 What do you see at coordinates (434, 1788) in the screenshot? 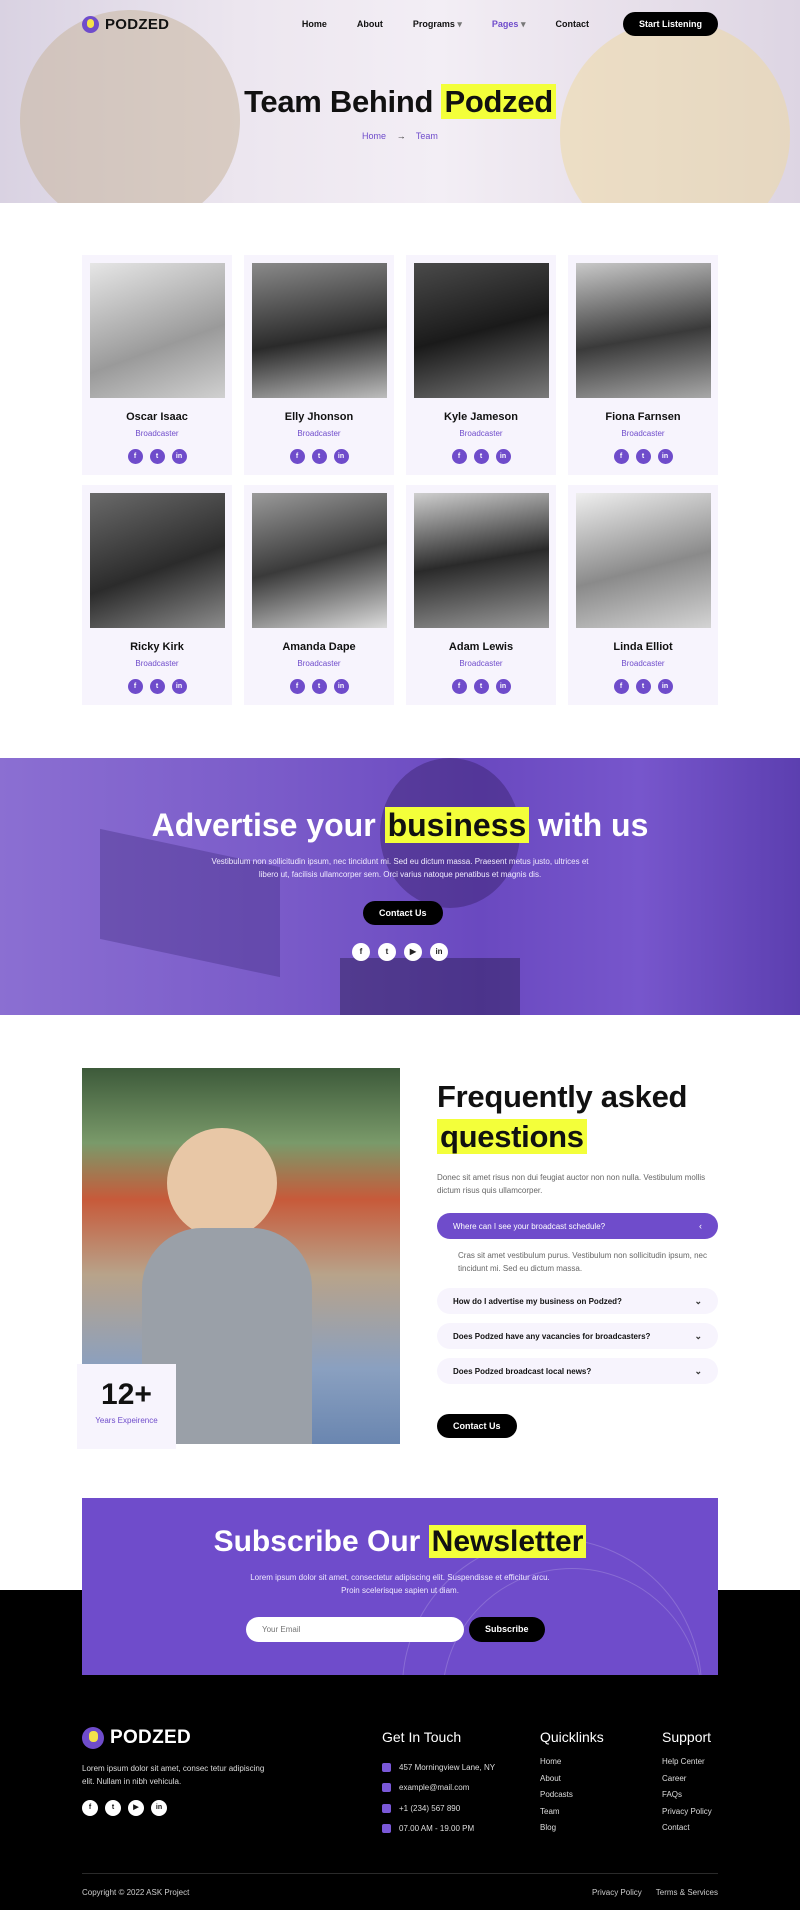
I see `email-text: example@mail.com` at bounding box center [434, 1788].